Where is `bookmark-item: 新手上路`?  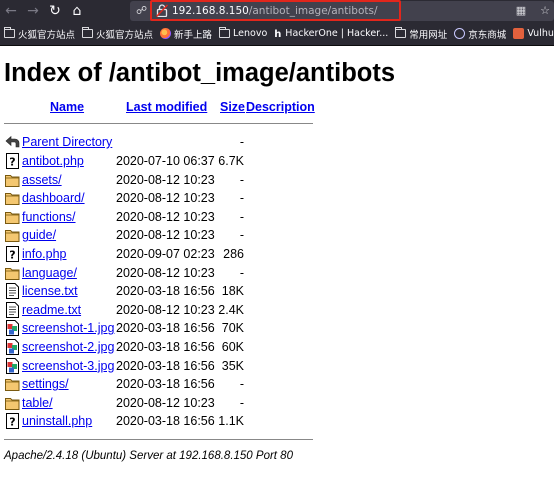 bookmark-item: 新手上路 is located at coordinates (186, 34).